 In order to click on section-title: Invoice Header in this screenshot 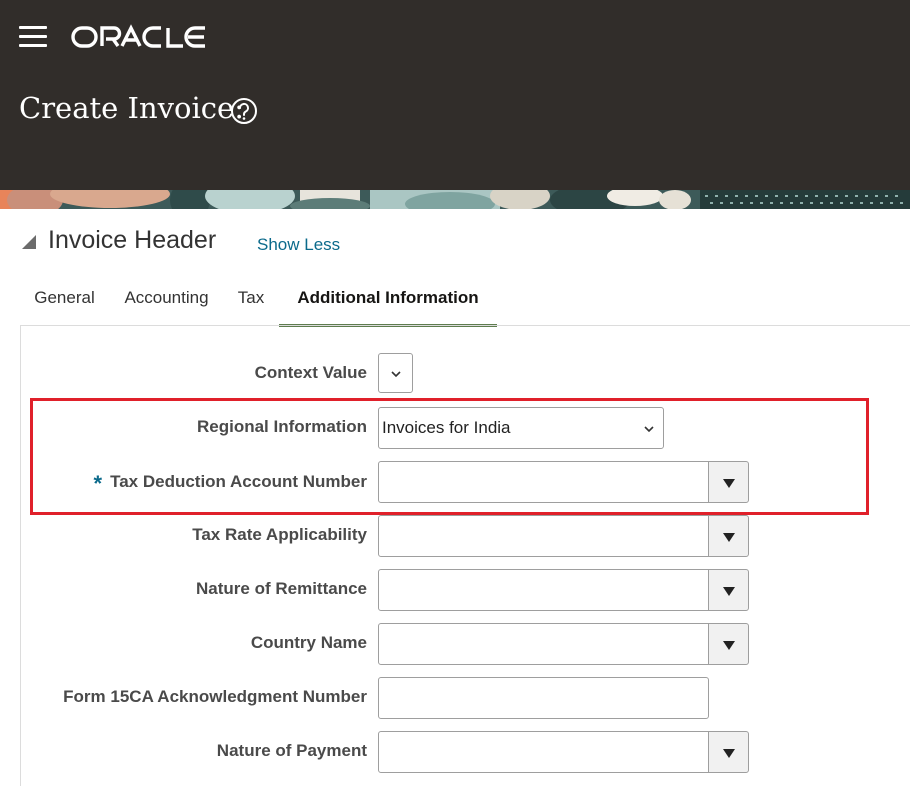, I will do `click(132, 240)`.